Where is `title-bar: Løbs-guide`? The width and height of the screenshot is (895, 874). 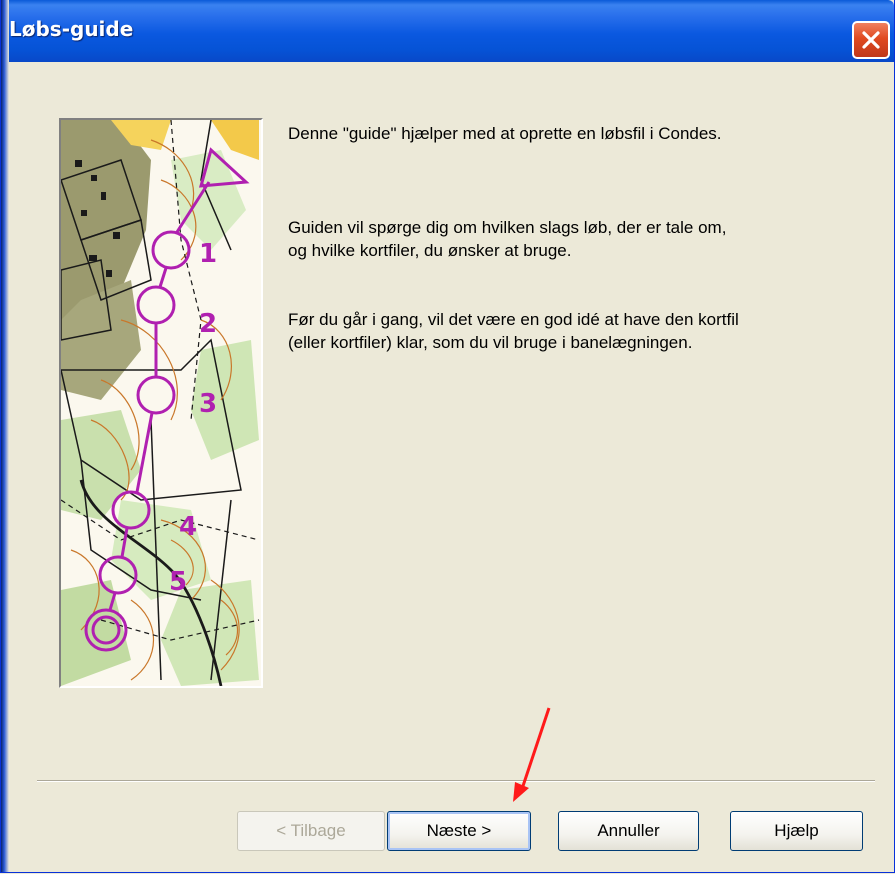
title-bar: Løbs-guide is located at coordinates (447, 31).